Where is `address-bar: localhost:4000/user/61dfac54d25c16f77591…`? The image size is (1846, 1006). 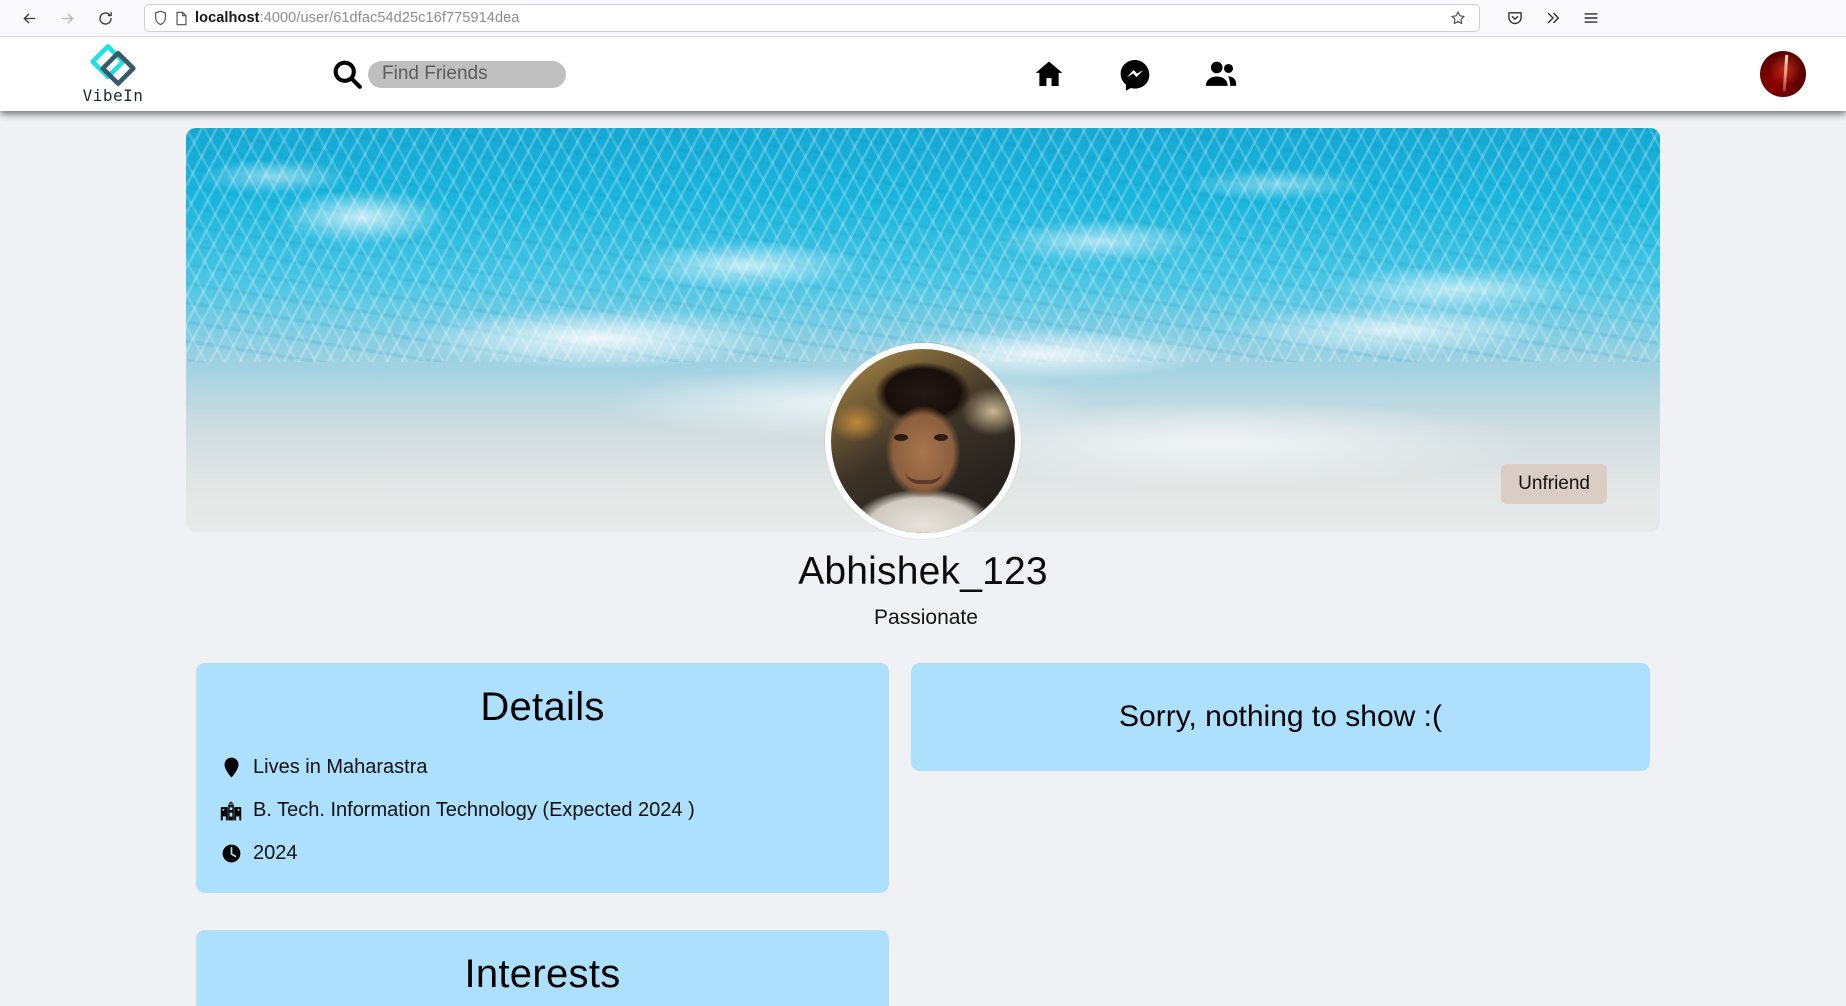 address-bar: localhost:4000/user/61dfac54d25c16f77591… is located at coordinates (812, 18).